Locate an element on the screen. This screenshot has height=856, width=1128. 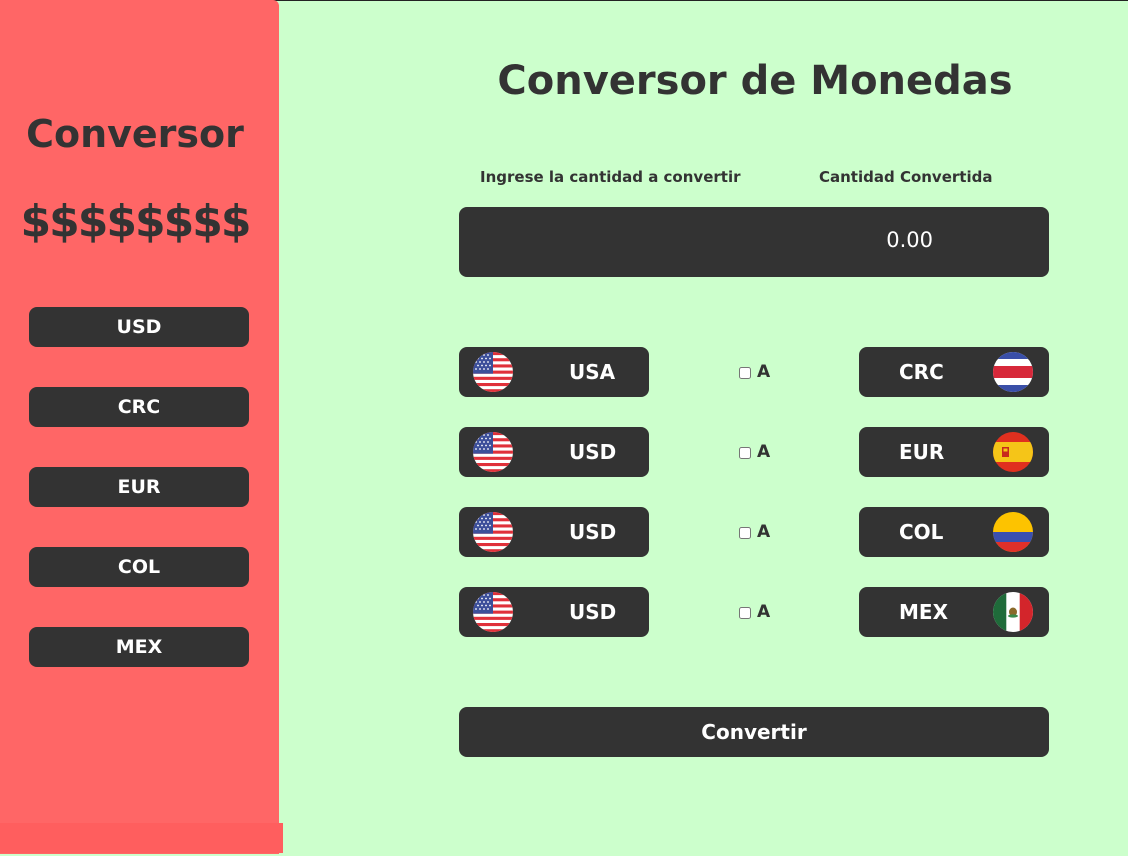
to-currency-col: COL is located at coordinates (954, 532).